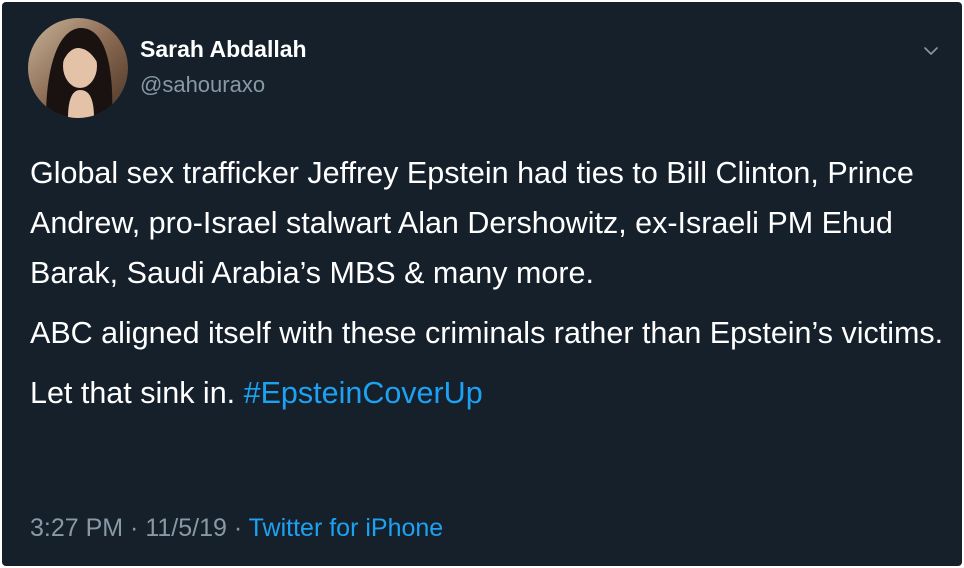 Image resolution: width=964 pixels, height=568 pixels. Describe the element at coordinates (490, 393) in the screenshot. I see `tweet-paragraph: Let that sink in. #EpsteinCoverUp` at that location.